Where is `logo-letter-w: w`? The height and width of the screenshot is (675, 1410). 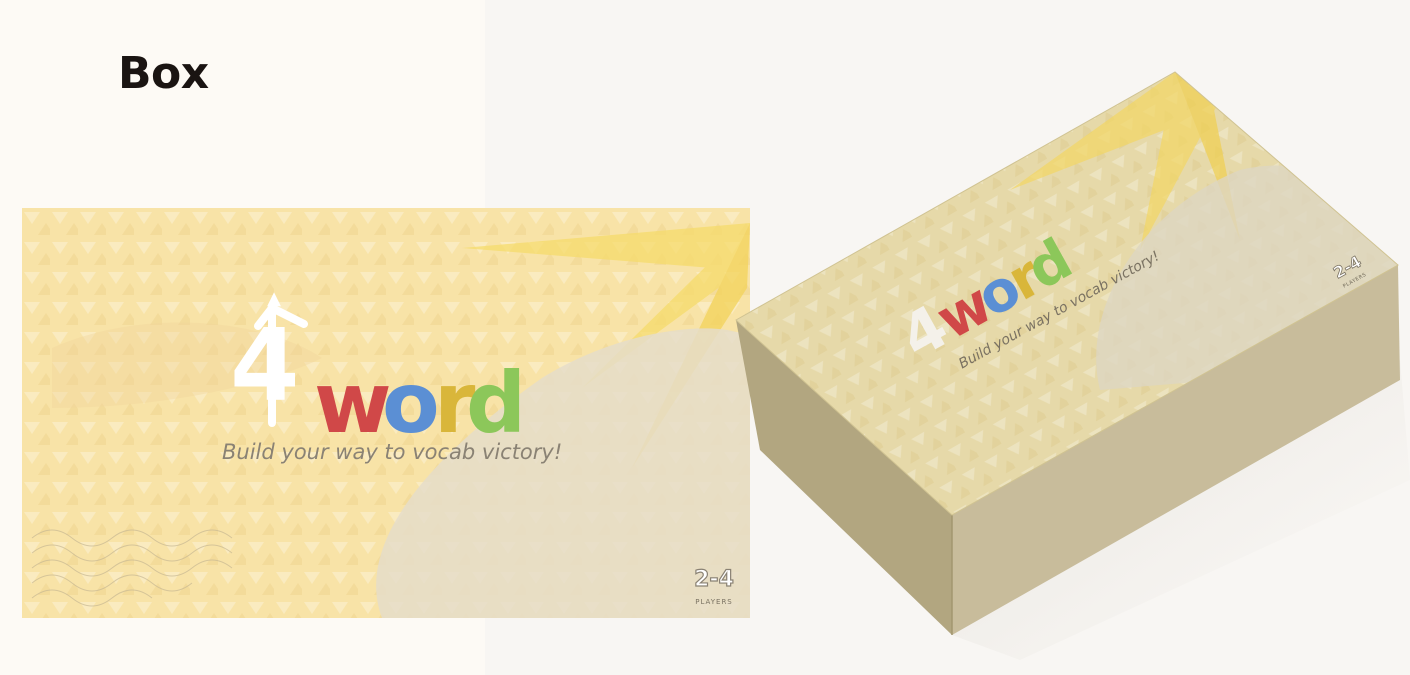 logo-letter-w: w is located at coordinates (353, 403).